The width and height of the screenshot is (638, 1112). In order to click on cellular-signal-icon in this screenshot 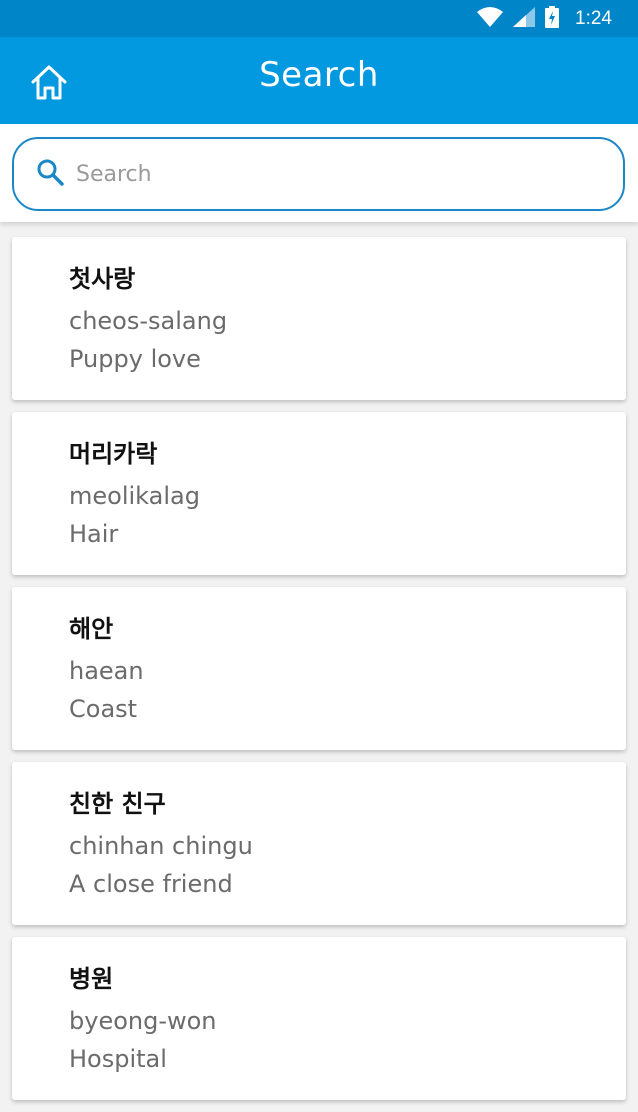, I will do `click(524, 18)`.